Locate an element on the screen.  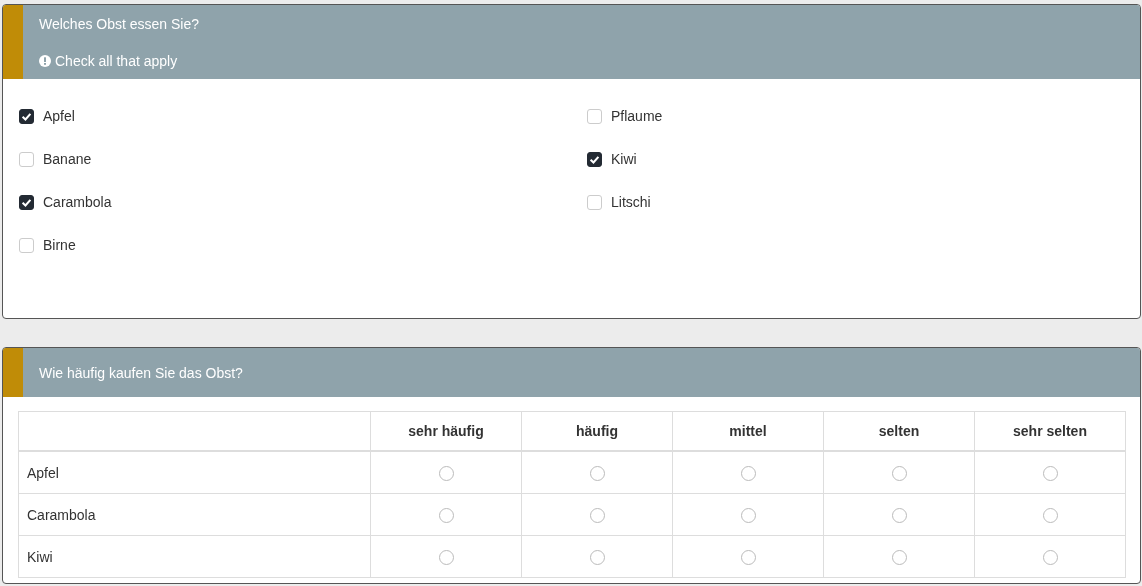
exclamation-icon is located at coordinates (45, 60).